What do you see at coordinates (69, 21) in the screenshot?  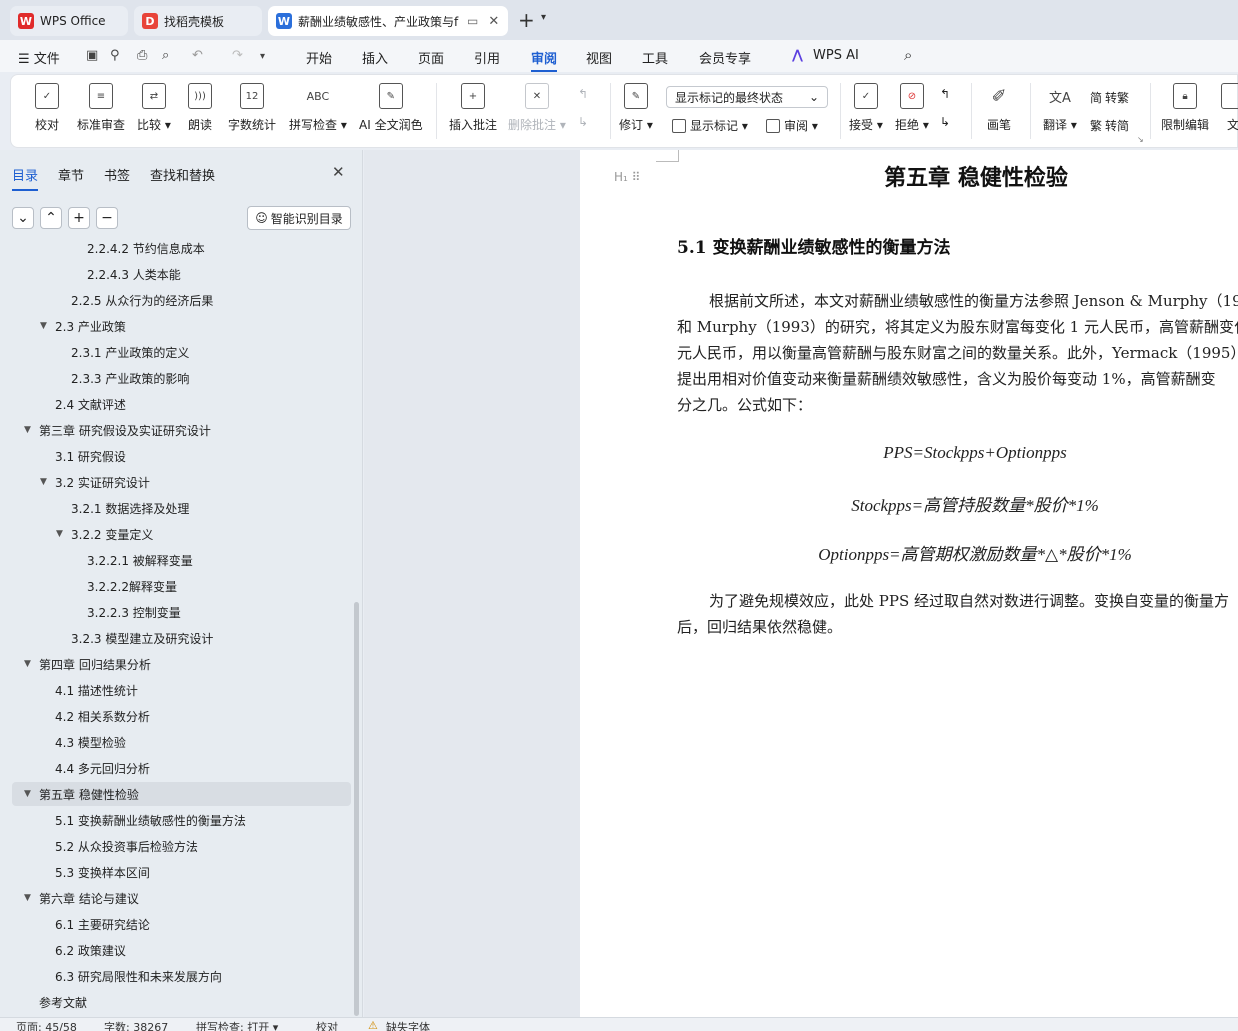 I see `tab-wps-office: W WPS Office` at bounding box center [69, 21].